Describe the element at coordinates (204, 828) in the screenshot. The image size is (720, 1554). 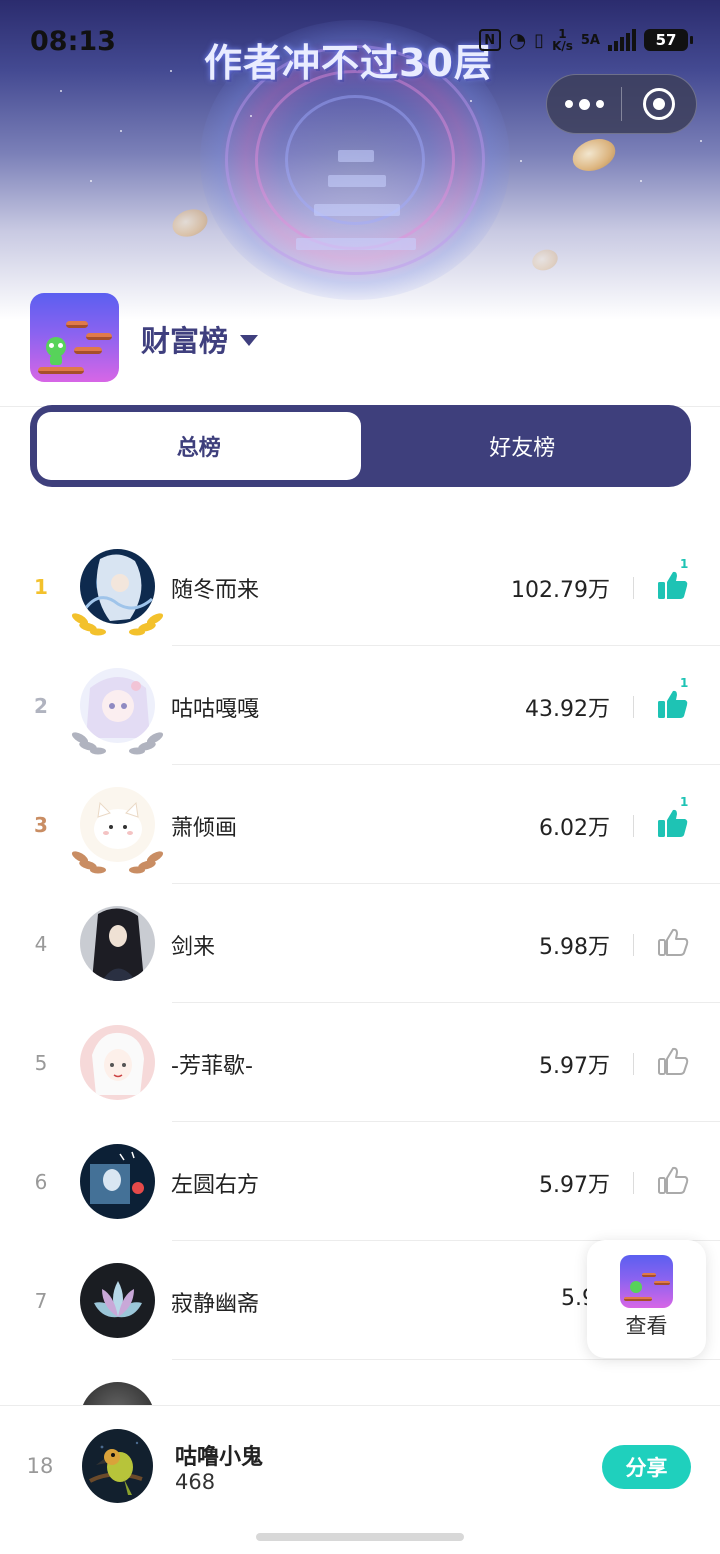
I see `player-name: 萧倾画` at that location.